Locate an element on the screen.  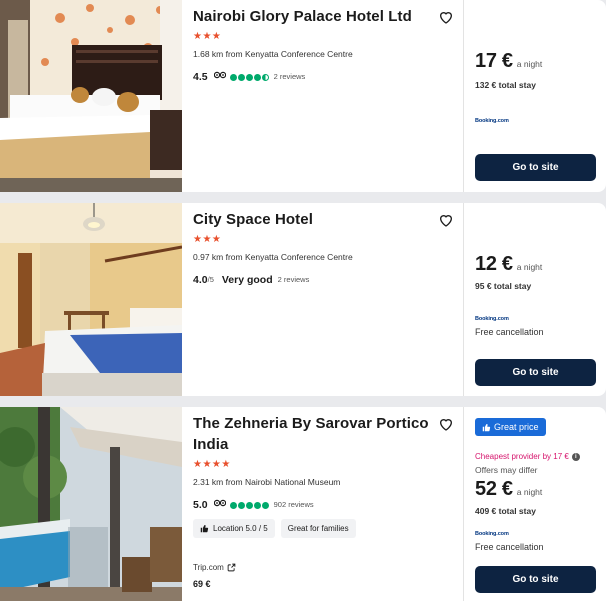
hotel-distance: 2.31 km from Nairobi National Museum is located at coordinates (267, 482).